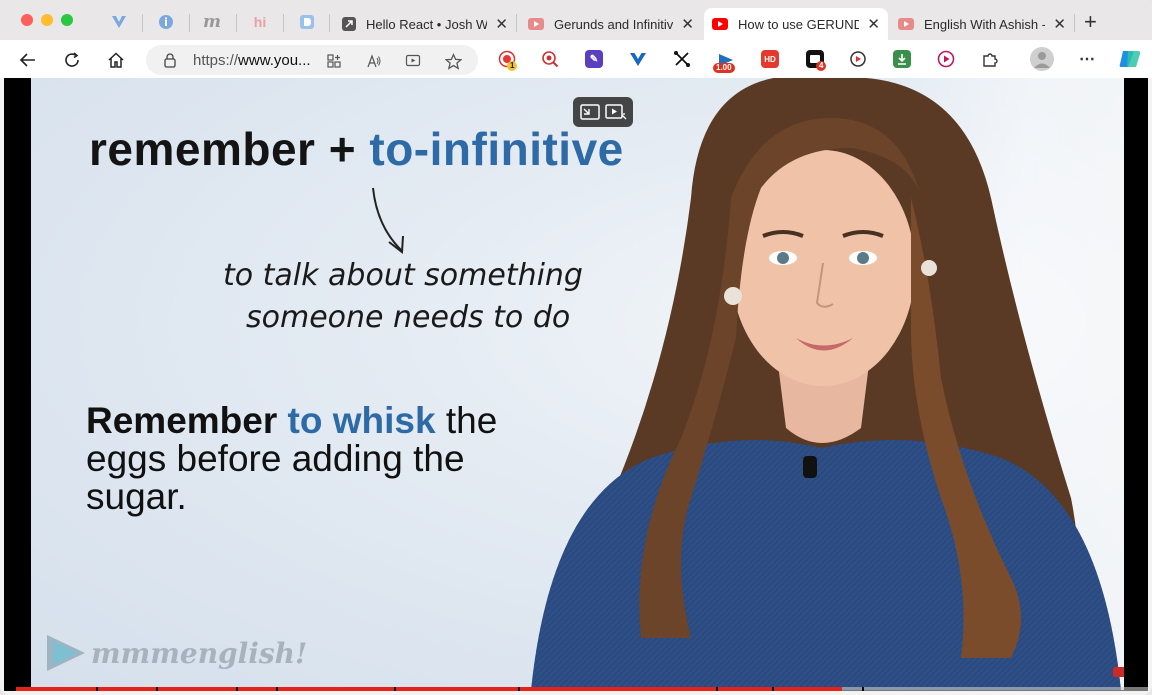  What do you see at coordinates (374, 61) in the screenshot?
I see `read-aloud-icon` at bounding box center [374, 61].